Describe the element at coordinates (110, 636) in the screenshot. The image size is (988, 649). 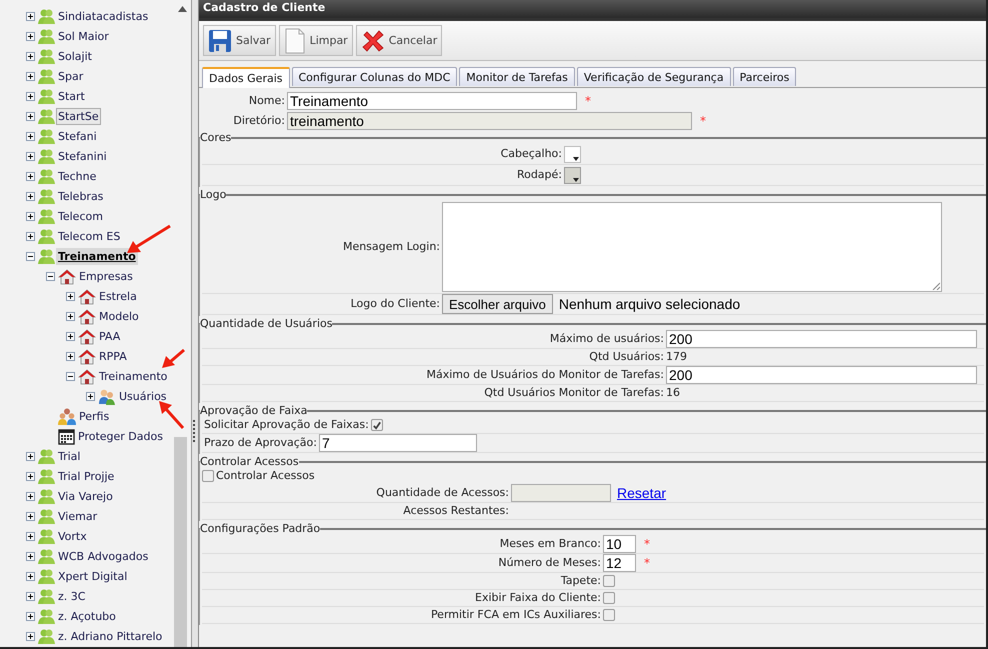
I see `tree-item: z. Adriano Pittarelo` at that location.